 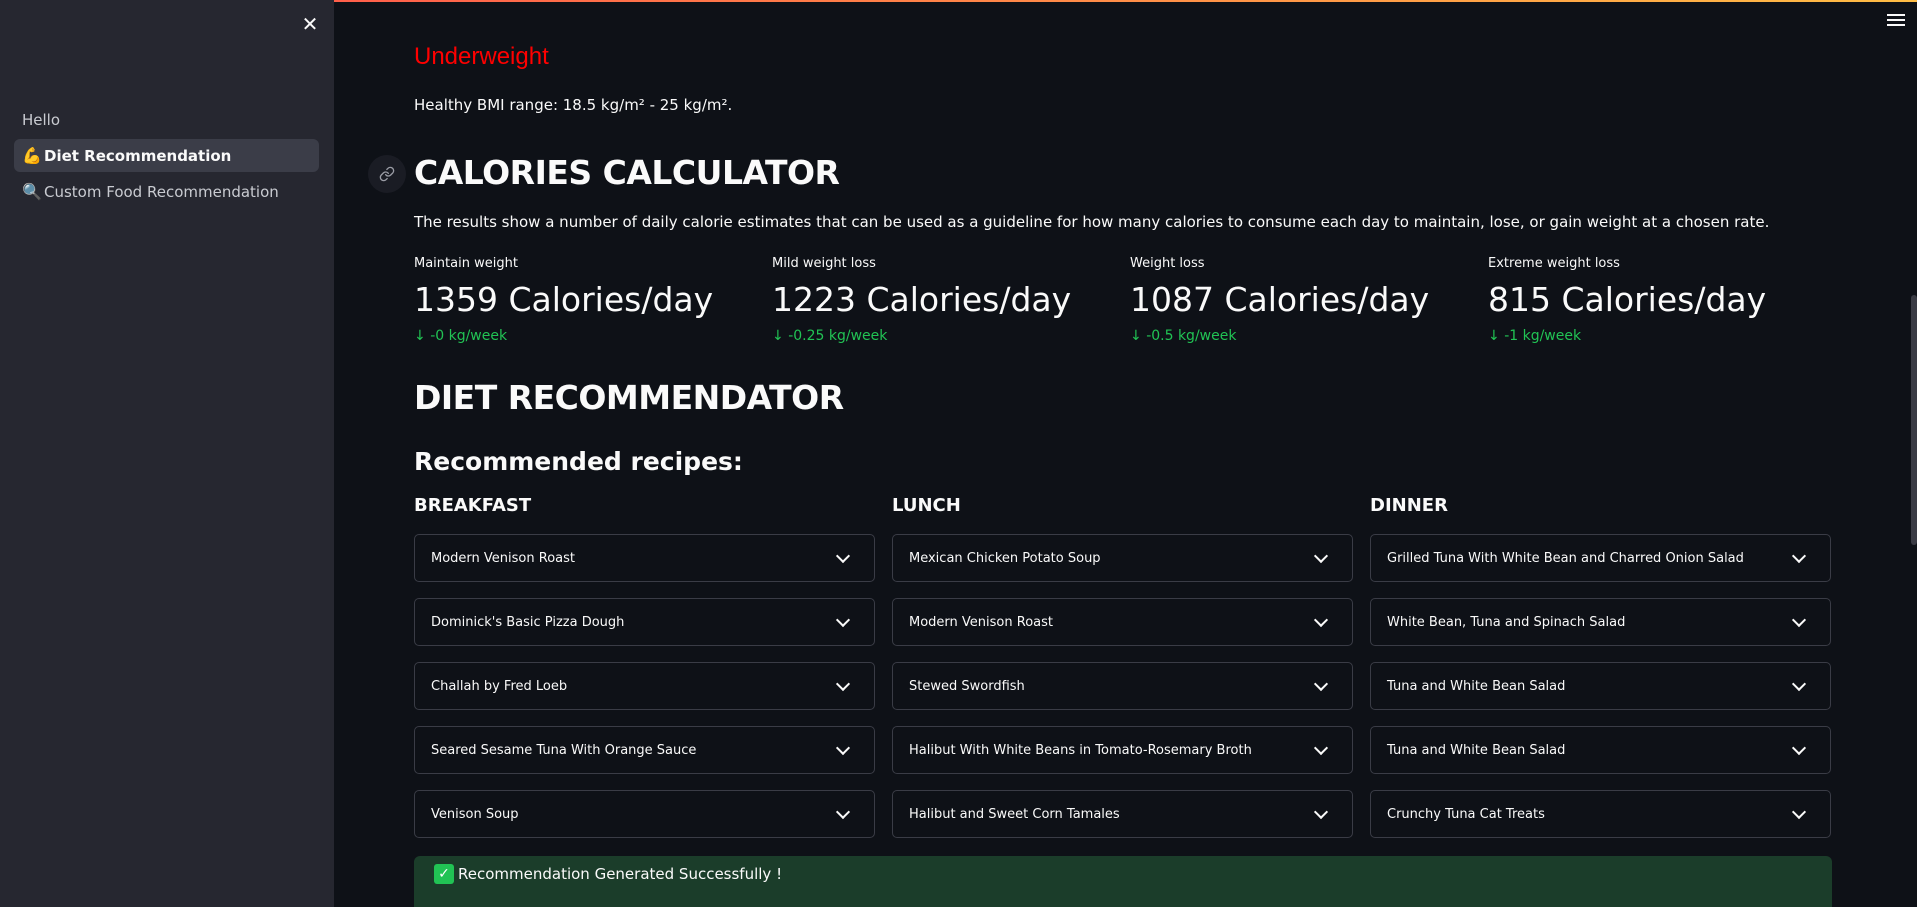 I want to click on recipe-name: Stewed Swordfish, so click(x=967, y=686).